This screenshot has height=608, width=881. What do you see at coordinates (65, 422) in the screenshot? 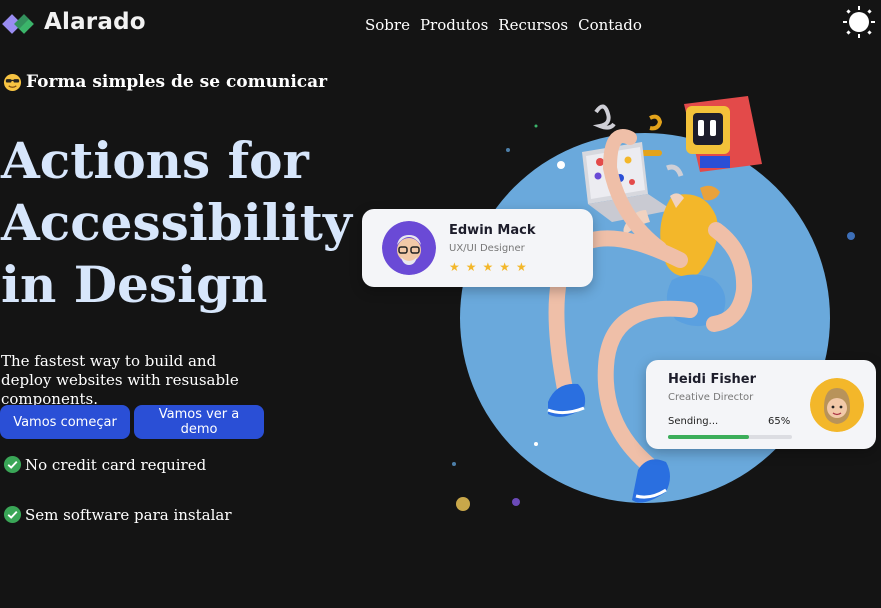
I see `get-started-button: Vamos começar` at bounding box center [65, 422].